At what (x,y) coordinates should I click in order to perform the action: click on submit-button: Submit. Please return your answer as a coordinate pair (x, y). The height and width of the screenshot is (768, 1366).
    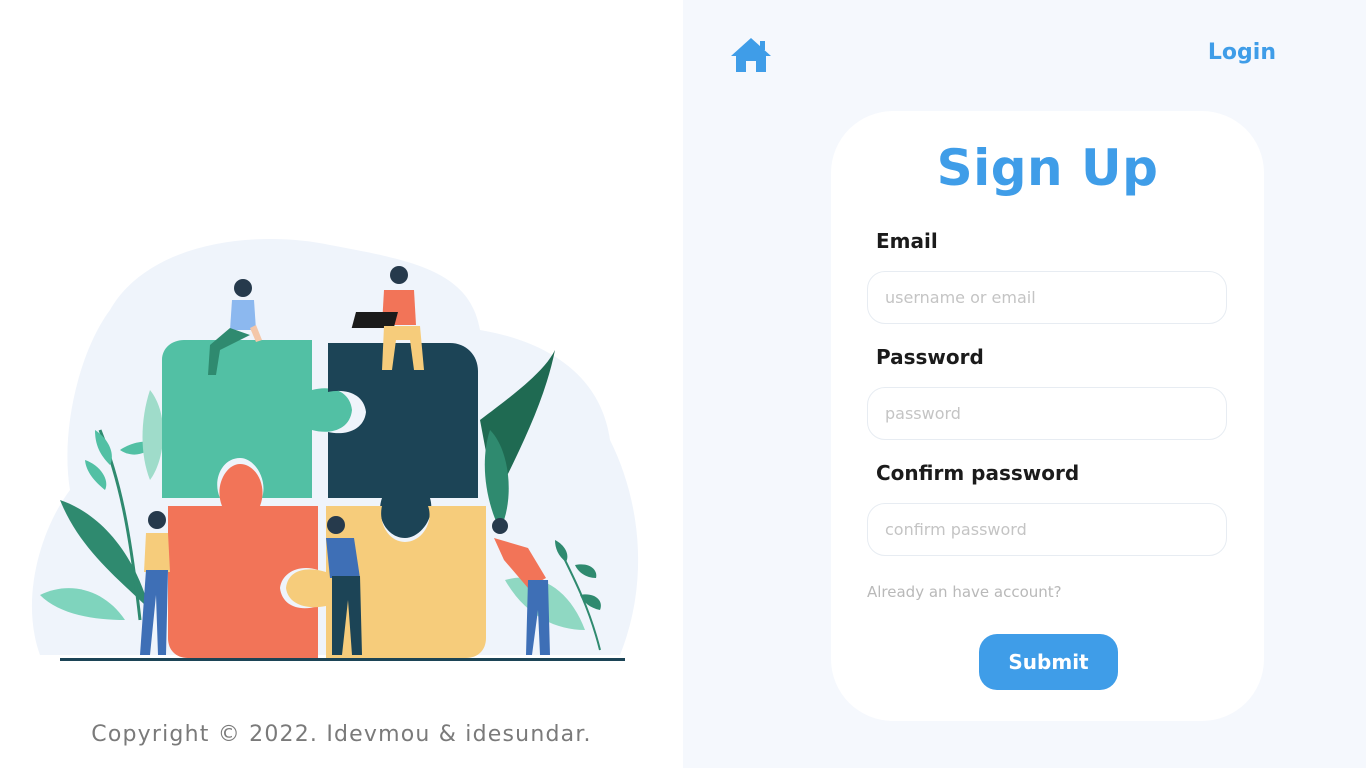
    Looking at the image, I should click on (1048, 662).